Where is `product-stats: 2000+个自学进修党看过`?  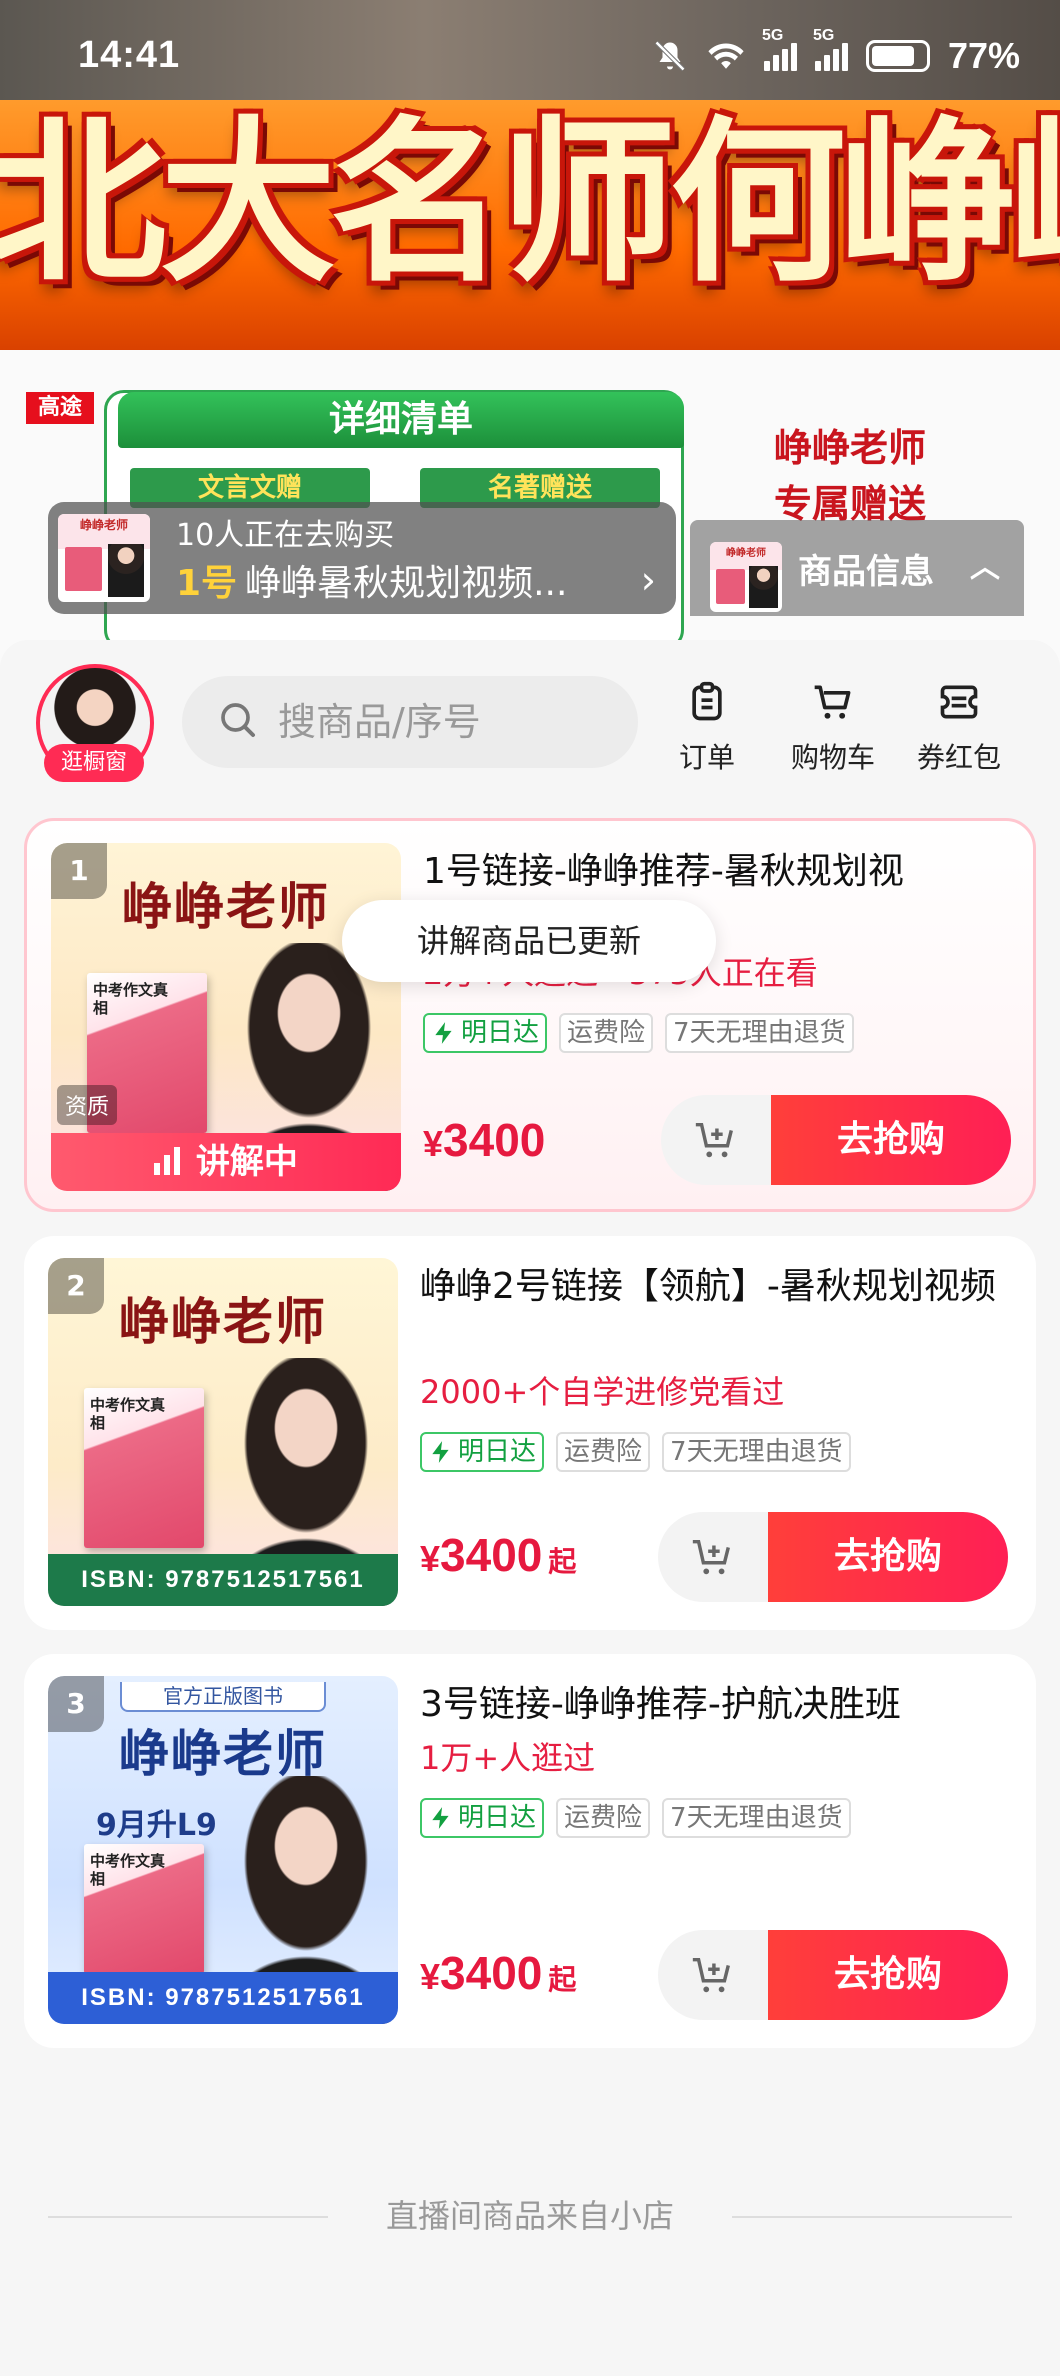 product-stats: 2000+个自学进修党看过 is located at coordinates (602, 1392).